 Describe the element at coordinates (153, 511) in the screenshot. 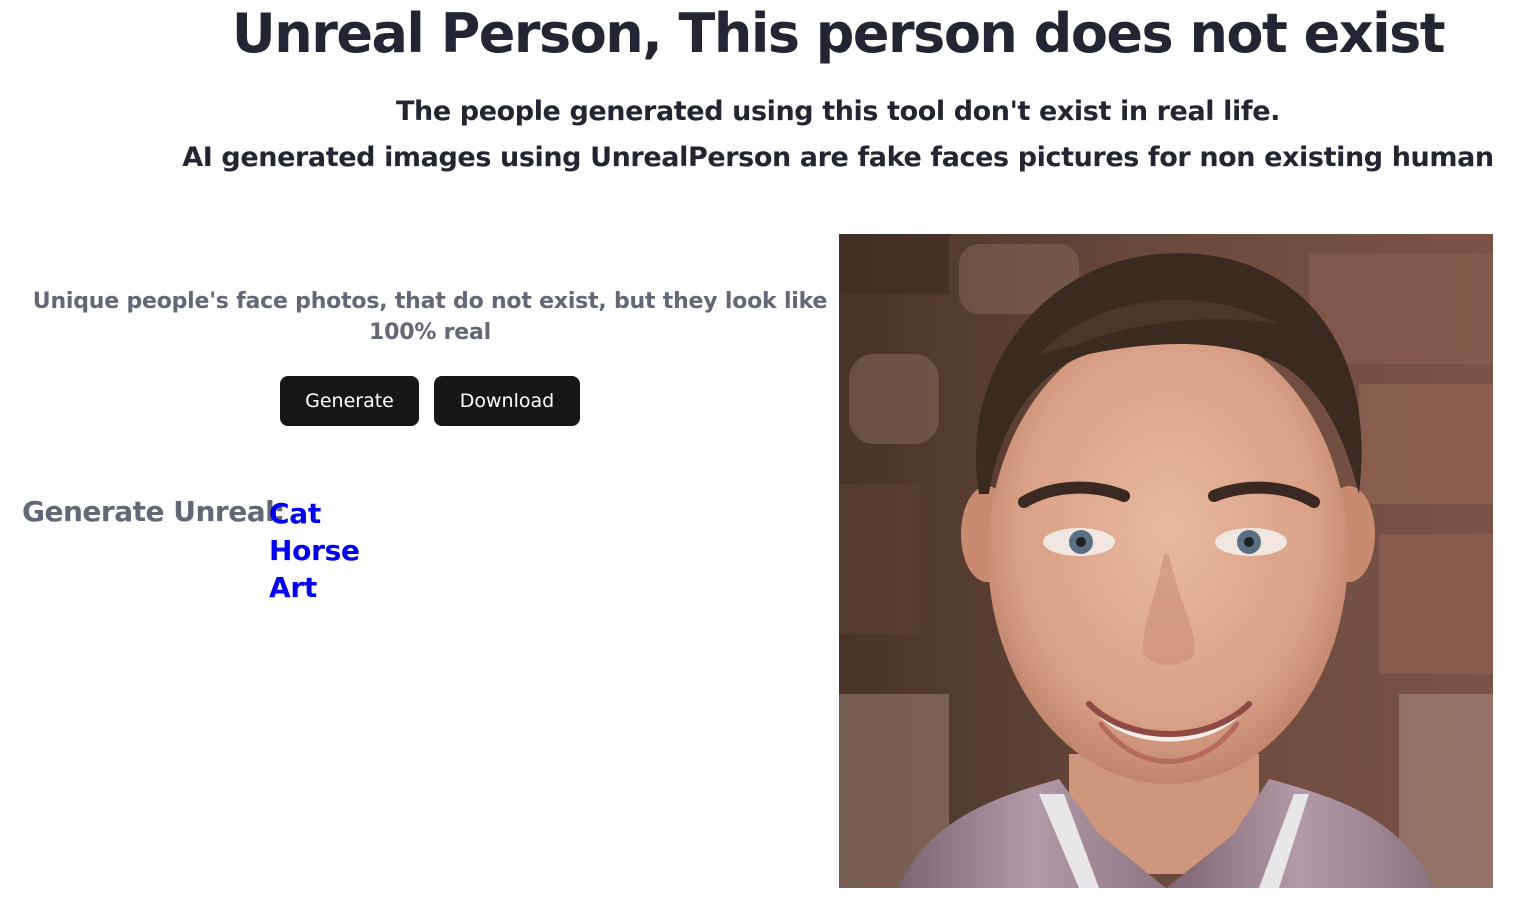

I see `generate-unreal-label: Generate Unreal:` at that location.